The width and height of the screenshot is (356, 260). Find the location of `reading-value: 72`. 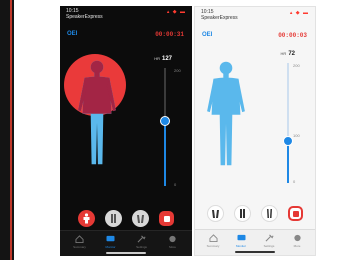

reading-value: 72 is located at coordinates (291, 54).